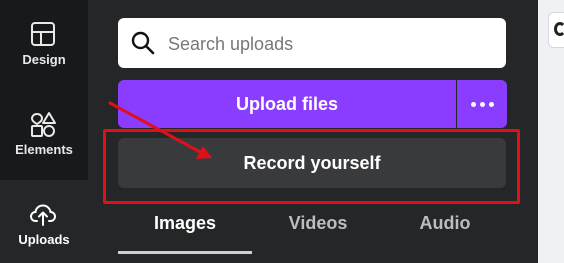 This screenshot has height=263, width=564. I want to click on tab-videos: Videos, so click(318, 233).